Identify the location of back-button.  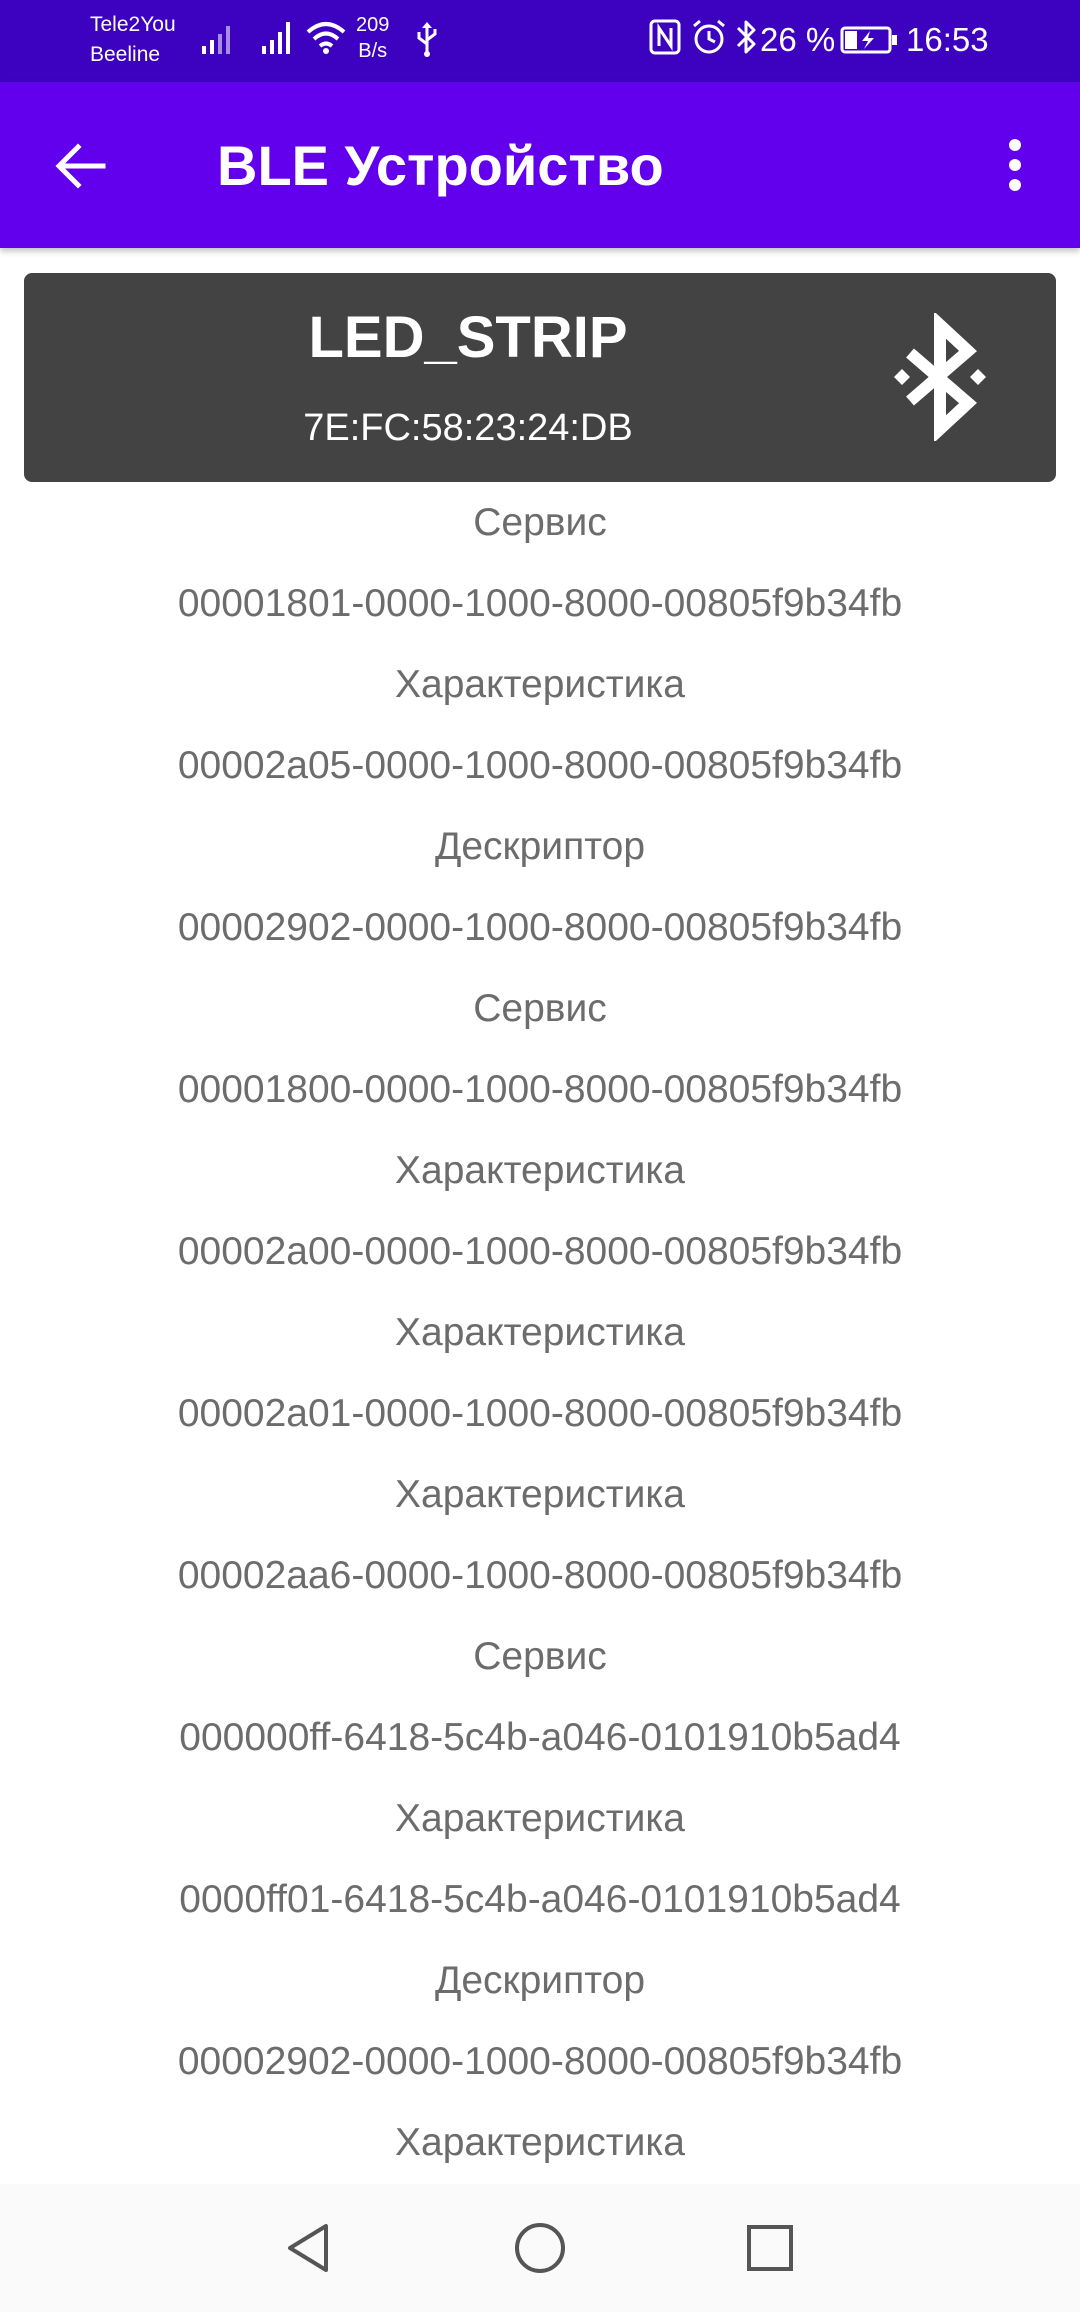
(80, 166).